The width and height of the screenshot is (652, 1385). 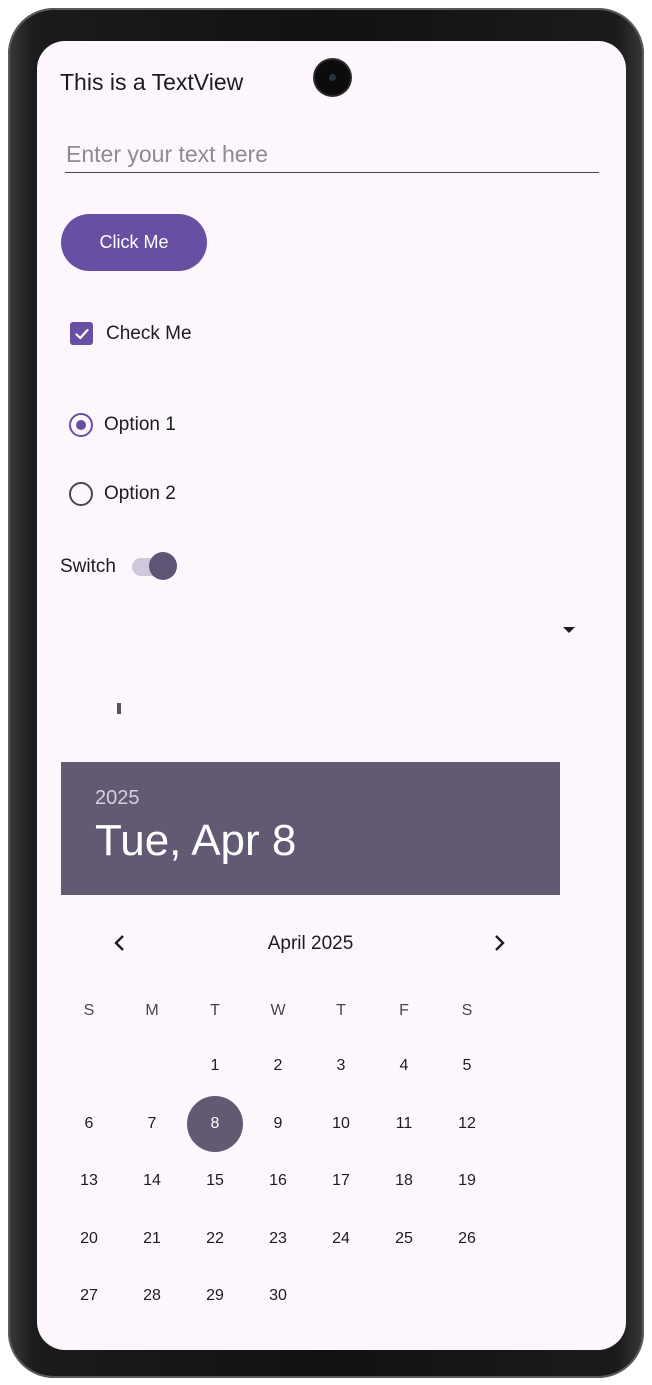 What do you see at coordinates (152, 1239) in the screenshot?
I see `calendar-day: 21` at bounding box center [152, 1239].